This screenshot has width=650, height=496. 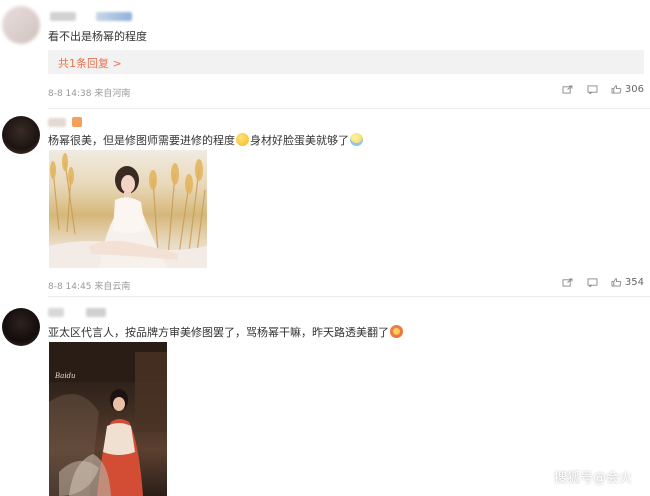 I want to click on comment-source: 来自河南, so click(x=112, y=94).